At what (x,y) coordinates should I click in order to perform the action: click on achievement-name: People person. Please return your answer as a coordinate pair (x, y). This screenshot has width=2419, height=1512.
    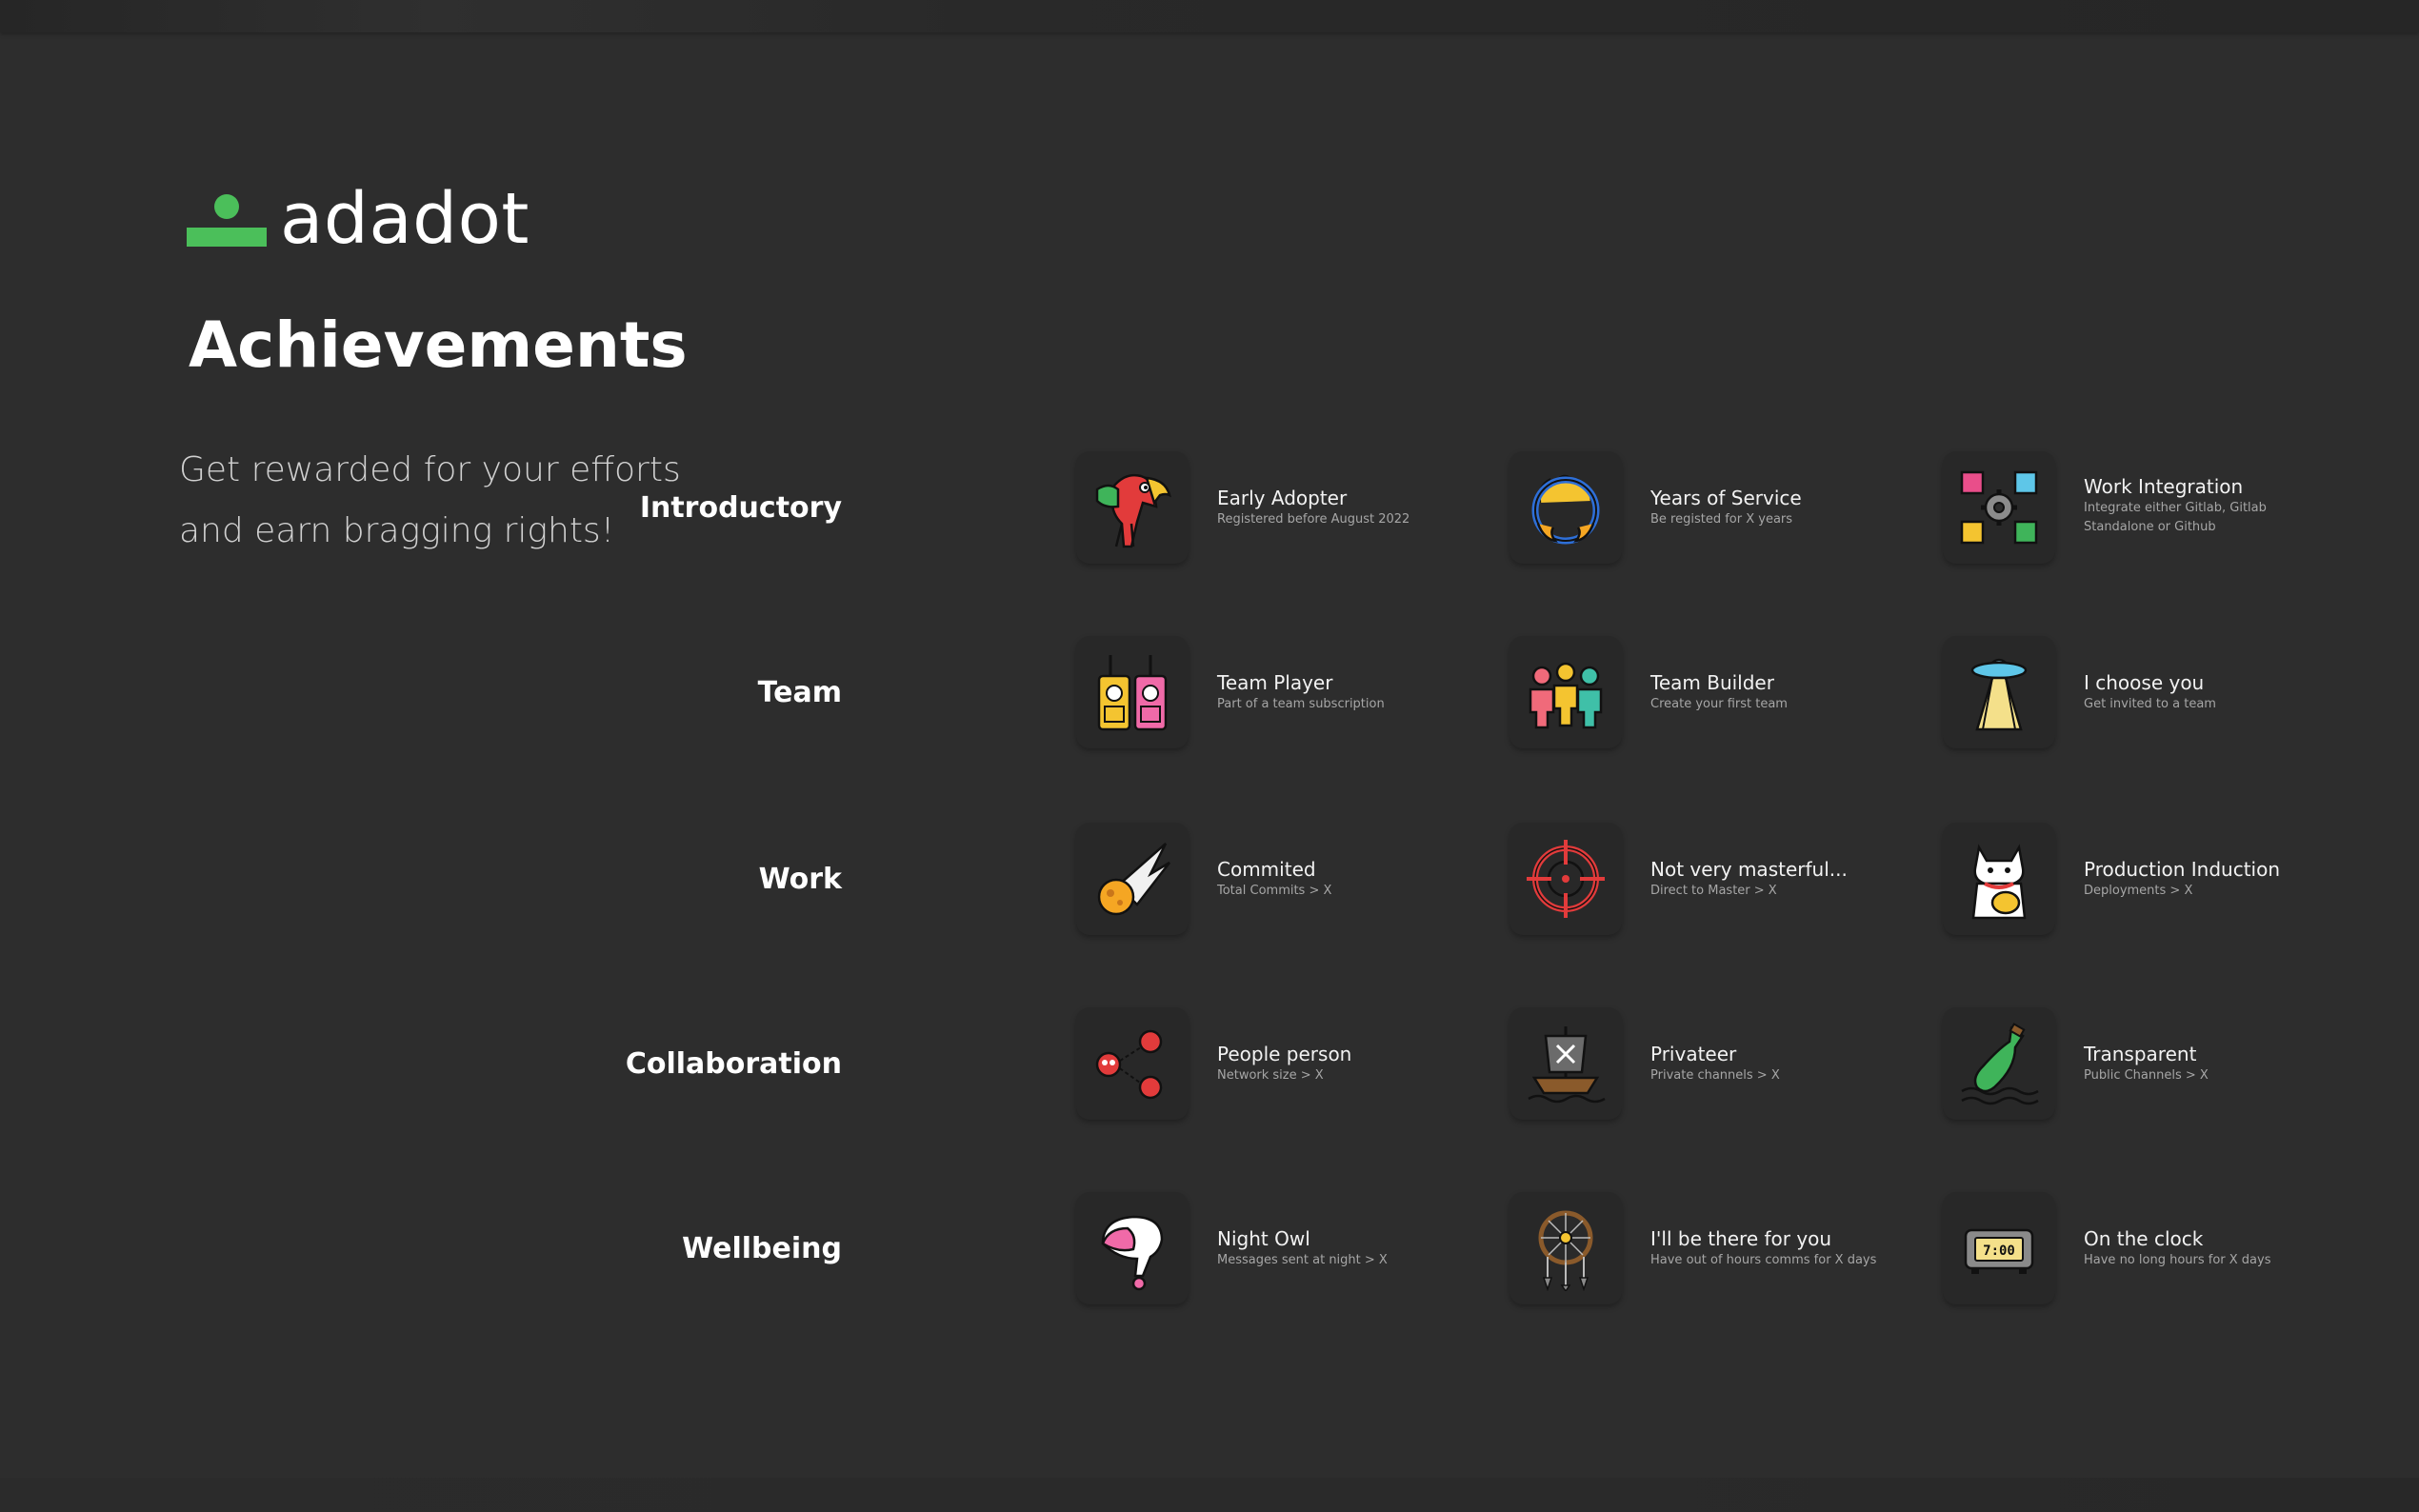
    Looking at the image, I should click on (1284, 1054).